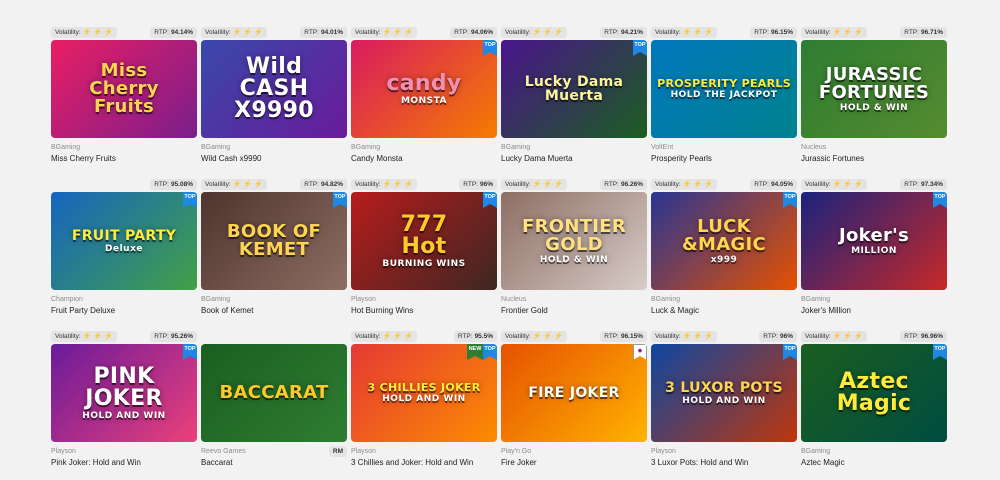  I want to click on game-thumbnail: JURASSIC FORTUNES HOLD & WIN, so click(874, 89).